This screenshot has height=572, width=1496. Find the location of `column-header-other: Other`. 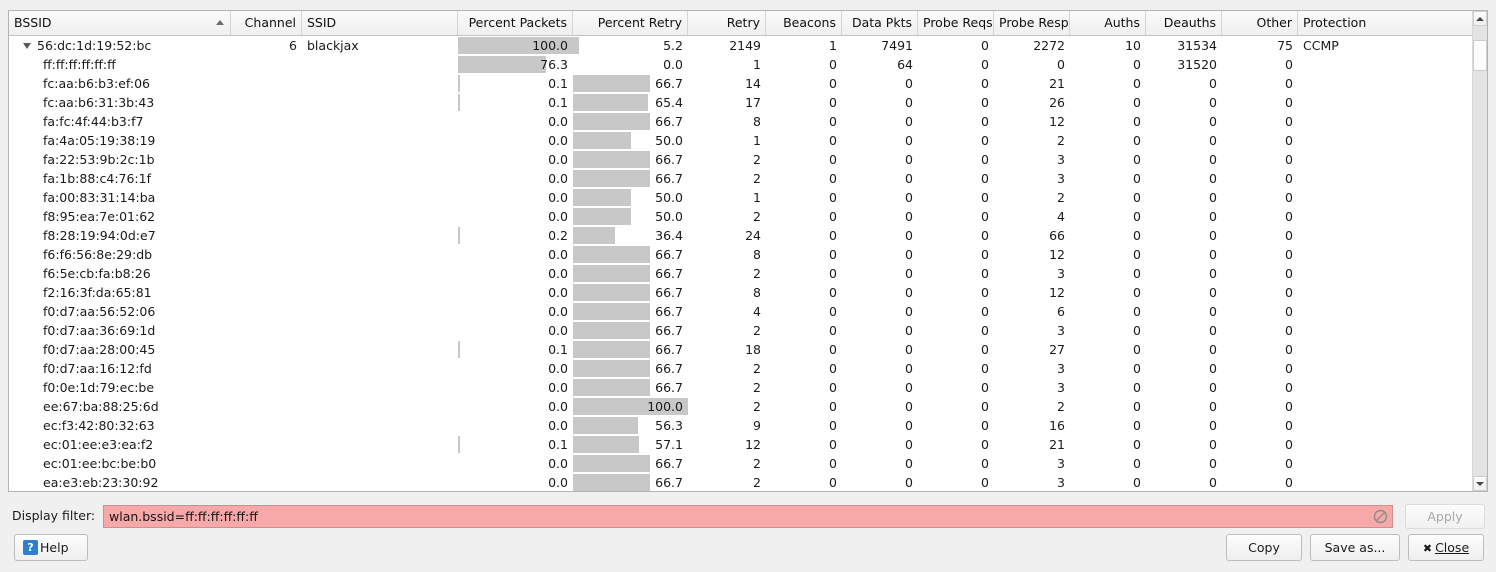

column-header-other: Other is located at coordinates (1260, 23).